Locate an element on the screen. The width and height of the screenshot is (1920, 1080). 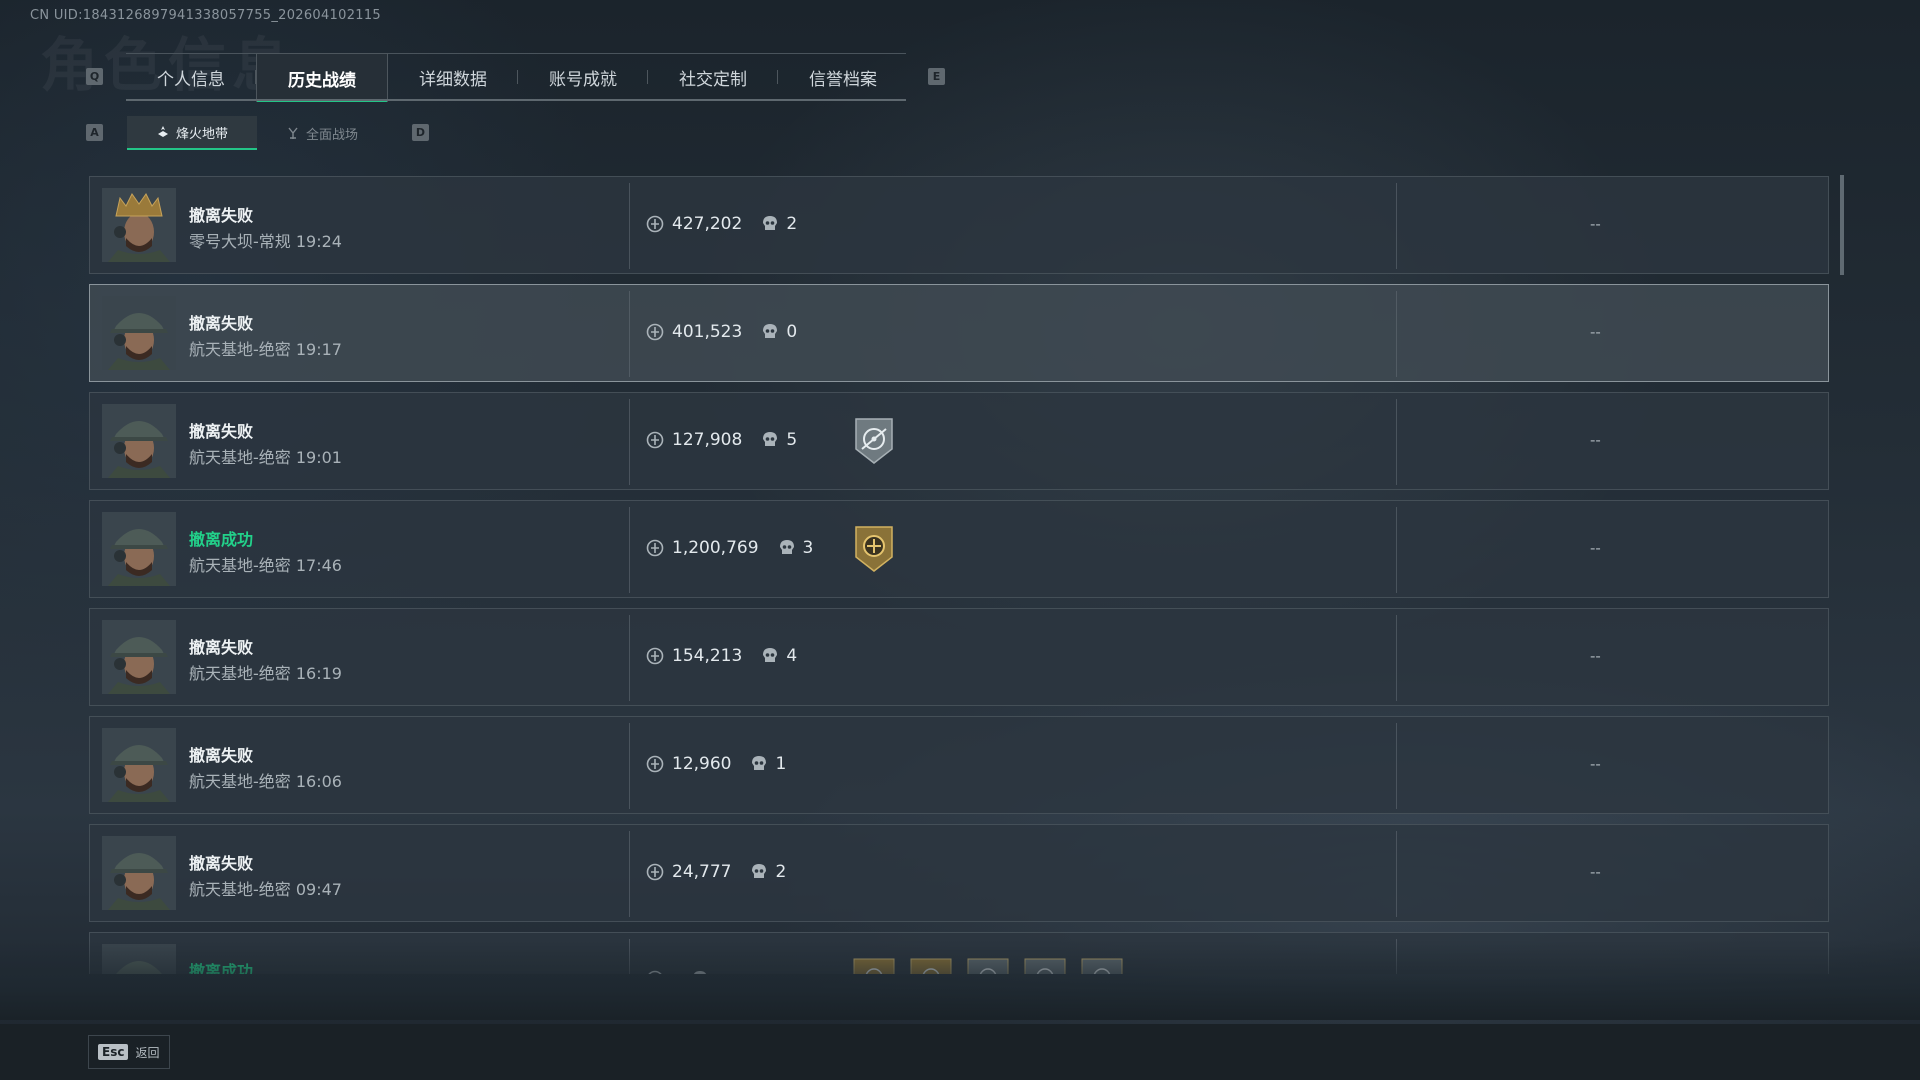
tab-label: 历史战绩 is located at coordinates (322, 80).